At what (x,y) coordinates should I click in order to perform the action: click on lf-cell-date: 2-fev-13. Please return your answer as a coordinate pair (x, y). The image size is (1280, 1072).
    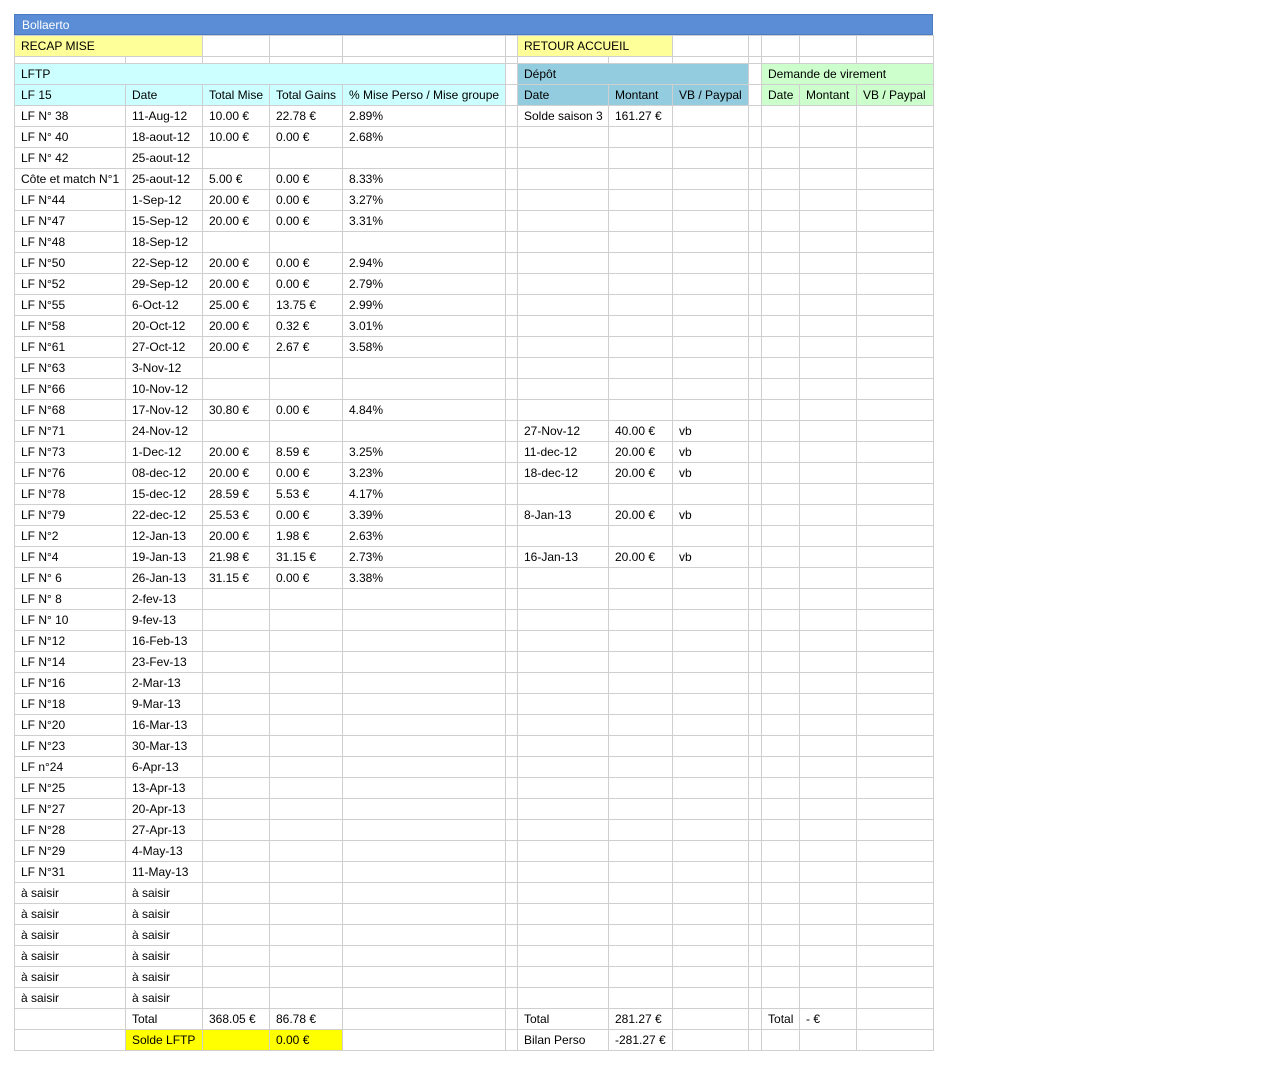
    Looking at the image, I should click on (164, 599).